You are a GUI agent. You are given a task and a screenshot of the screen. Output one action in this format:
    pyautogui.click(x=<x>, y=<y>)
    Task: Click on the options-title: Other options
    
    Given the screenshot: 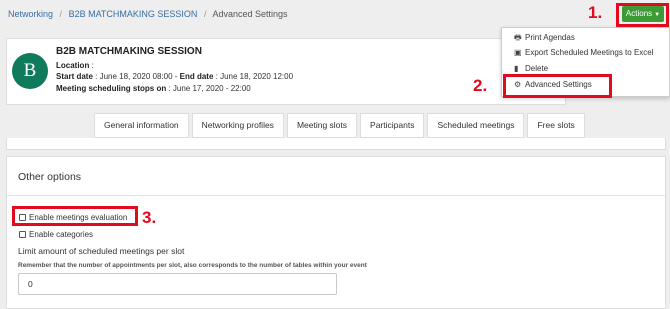 What is the action you would take?
    pyautogui.click(x=50, y=177)
    